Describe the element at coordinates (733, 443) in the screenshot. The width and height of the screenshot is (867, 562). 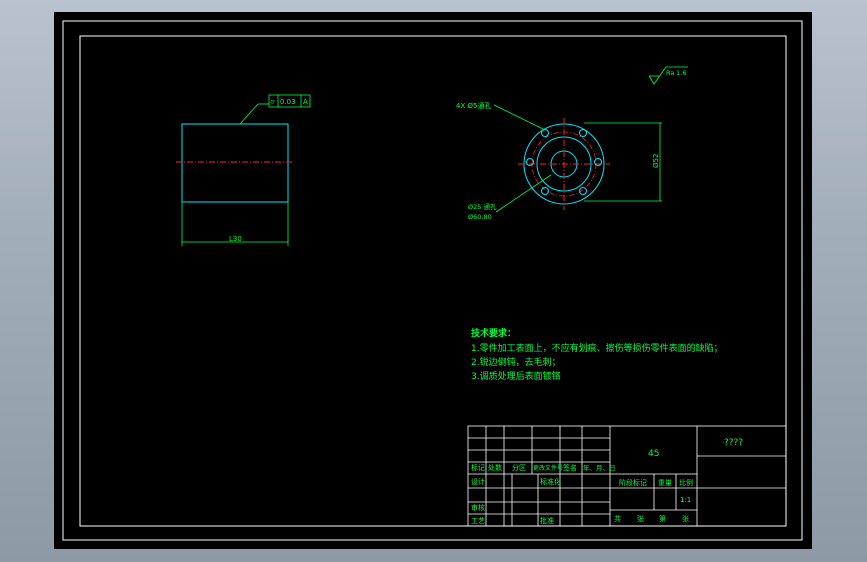
I see `part-name: ????` at that location.